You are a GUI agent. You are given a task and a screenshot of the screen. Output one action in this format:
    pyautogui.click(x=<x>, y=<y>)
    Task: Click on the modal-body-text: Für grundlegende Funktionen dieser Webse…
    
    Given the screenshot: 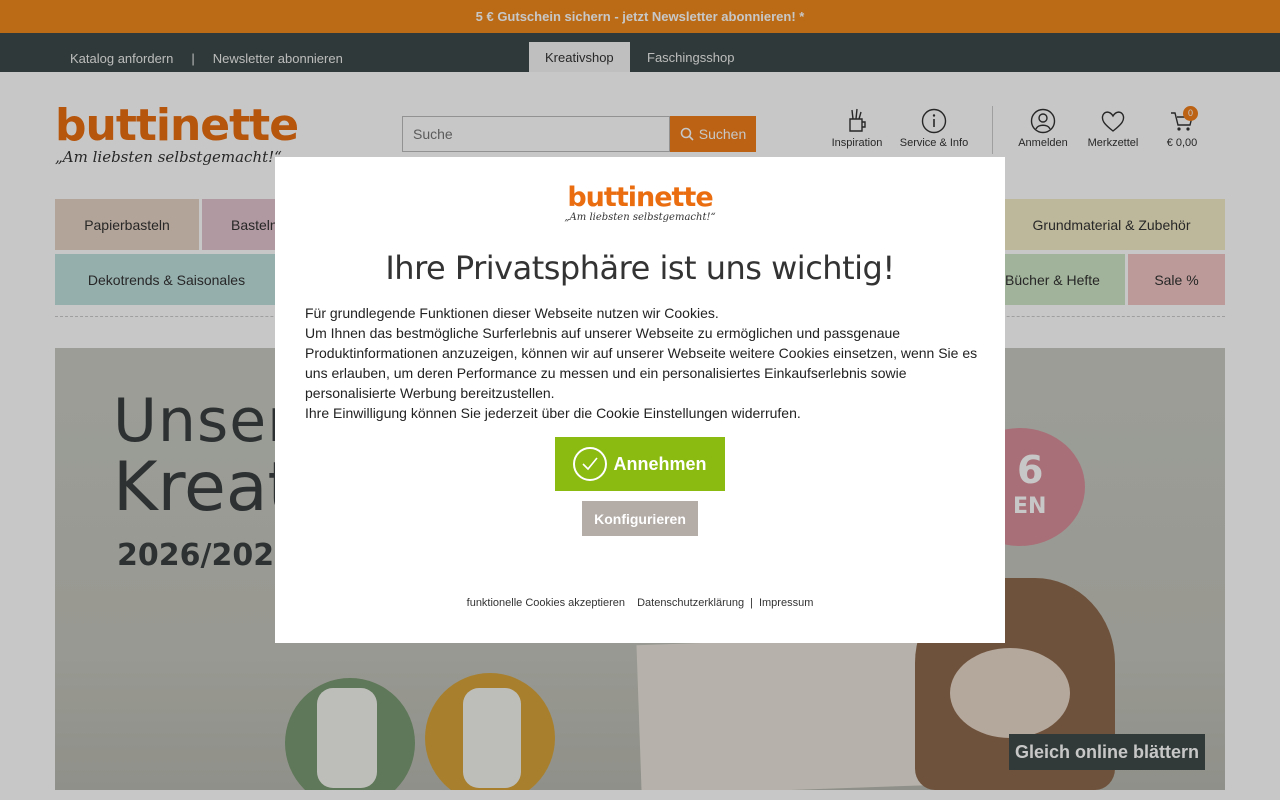 What is the action you would take?
    pyautogui.click(x=645, y=363)
    